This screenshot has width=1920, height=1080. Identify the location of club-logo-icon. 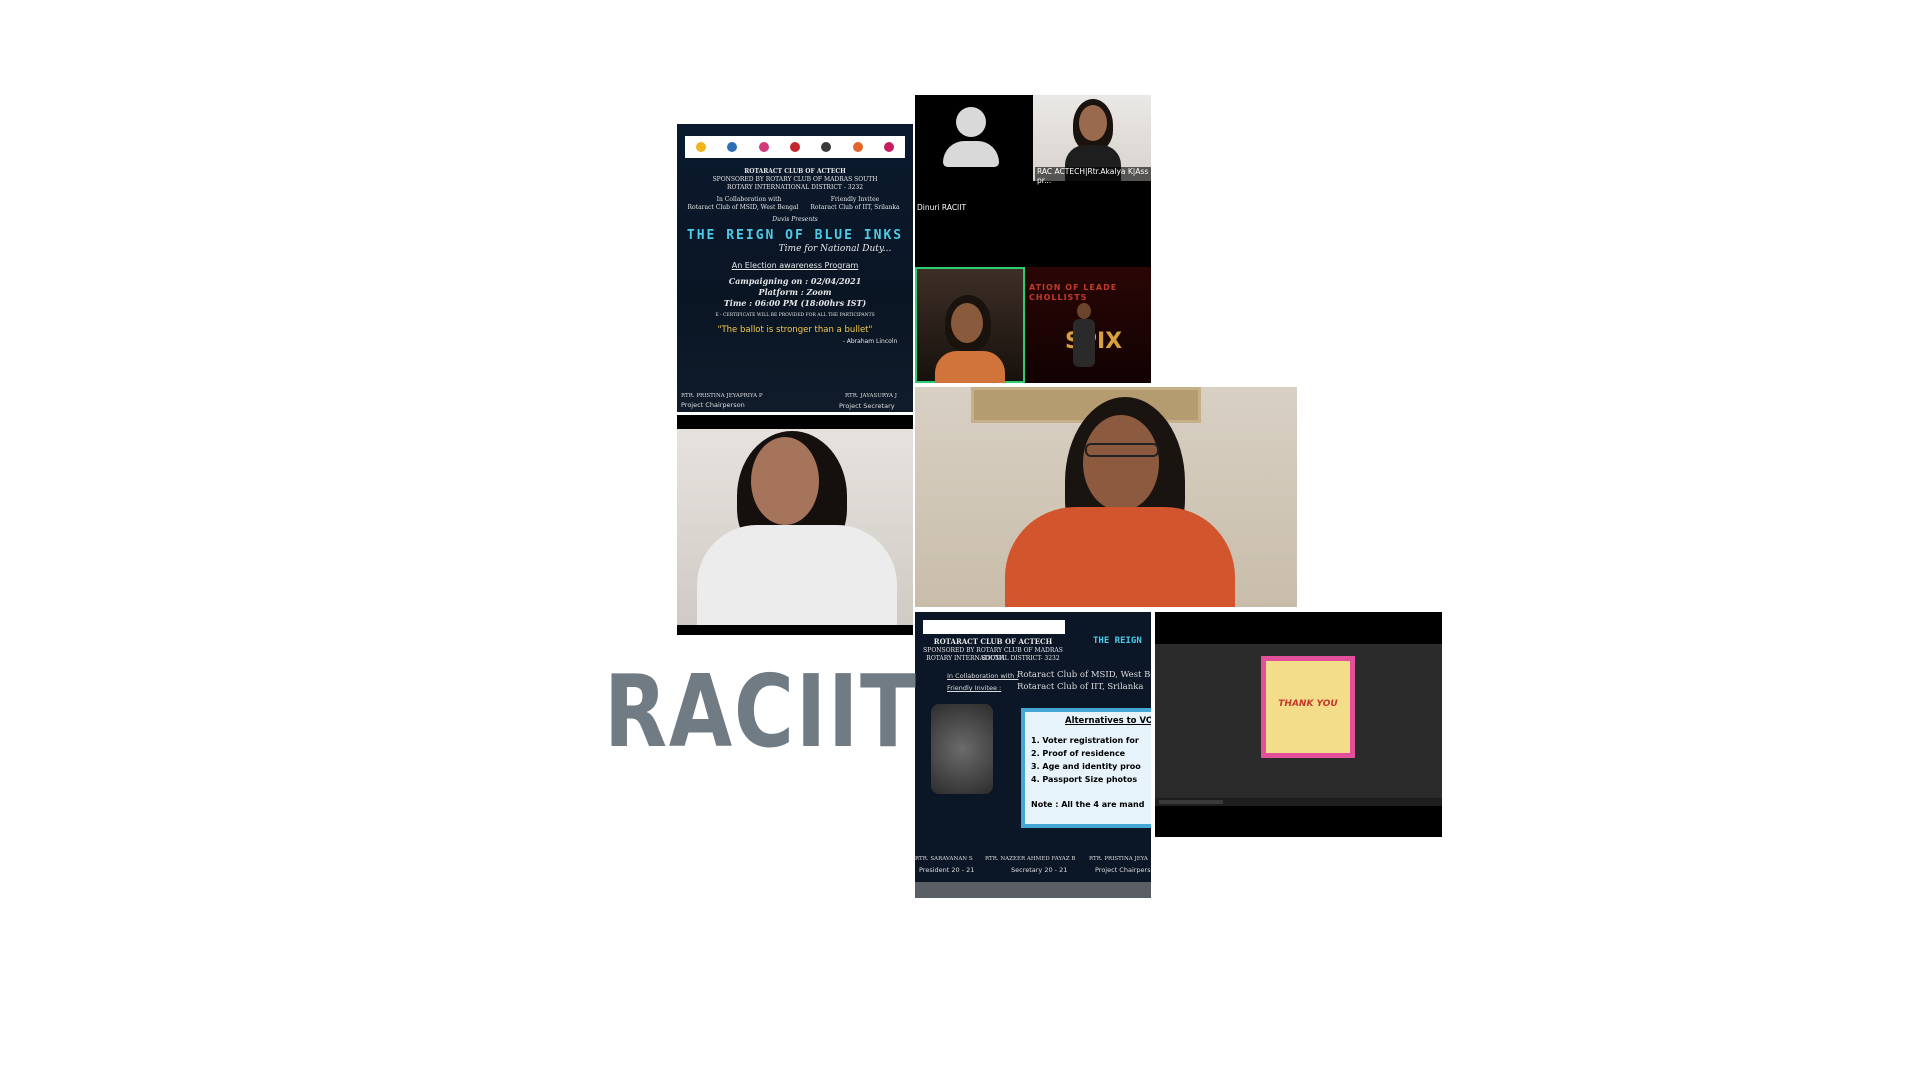
(794, 147).